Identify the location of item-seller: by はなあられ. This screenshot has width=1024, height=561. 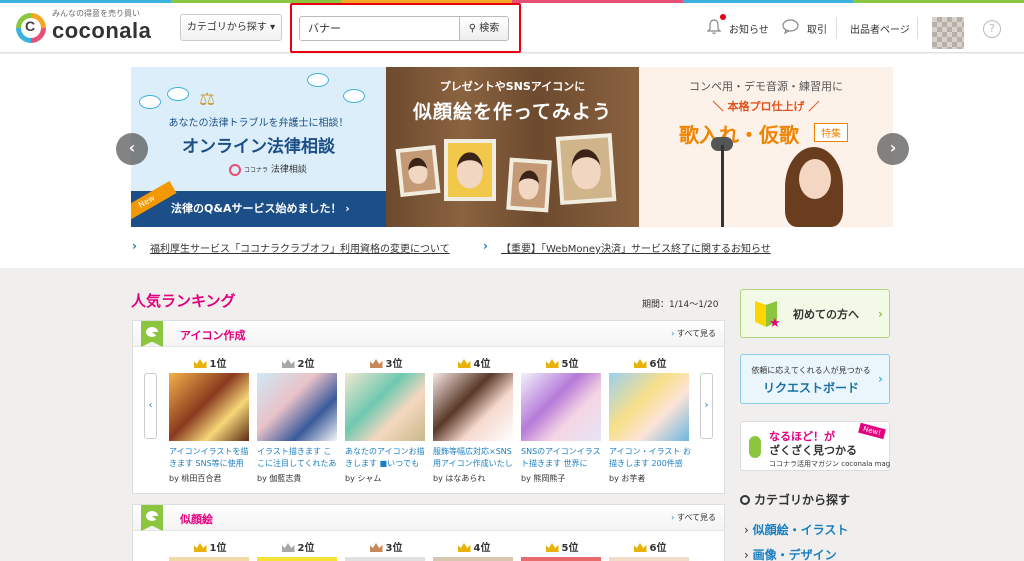
(474, 478).